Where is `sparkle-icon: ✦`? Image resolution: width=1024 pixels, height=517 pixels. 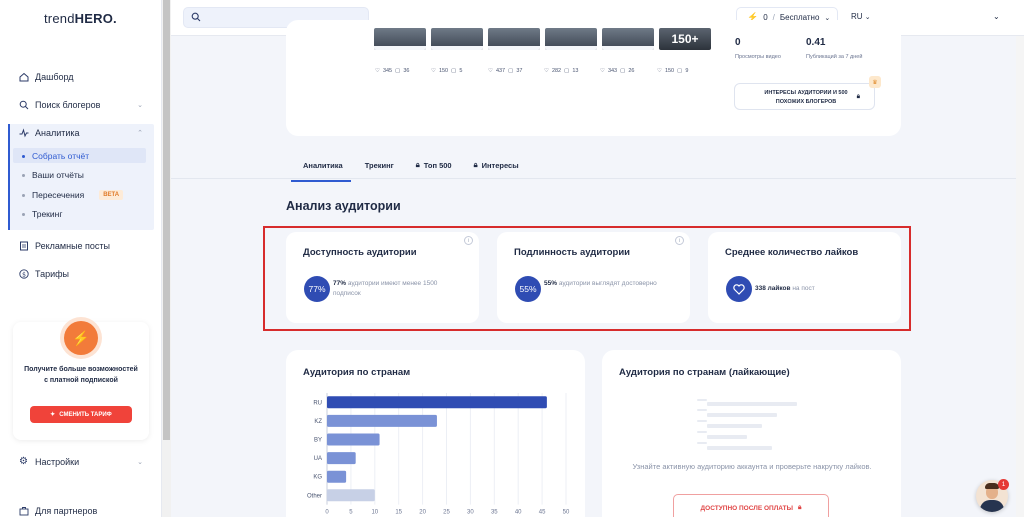 sparkle-icon: ✦ is located at coordinates (53, 415).